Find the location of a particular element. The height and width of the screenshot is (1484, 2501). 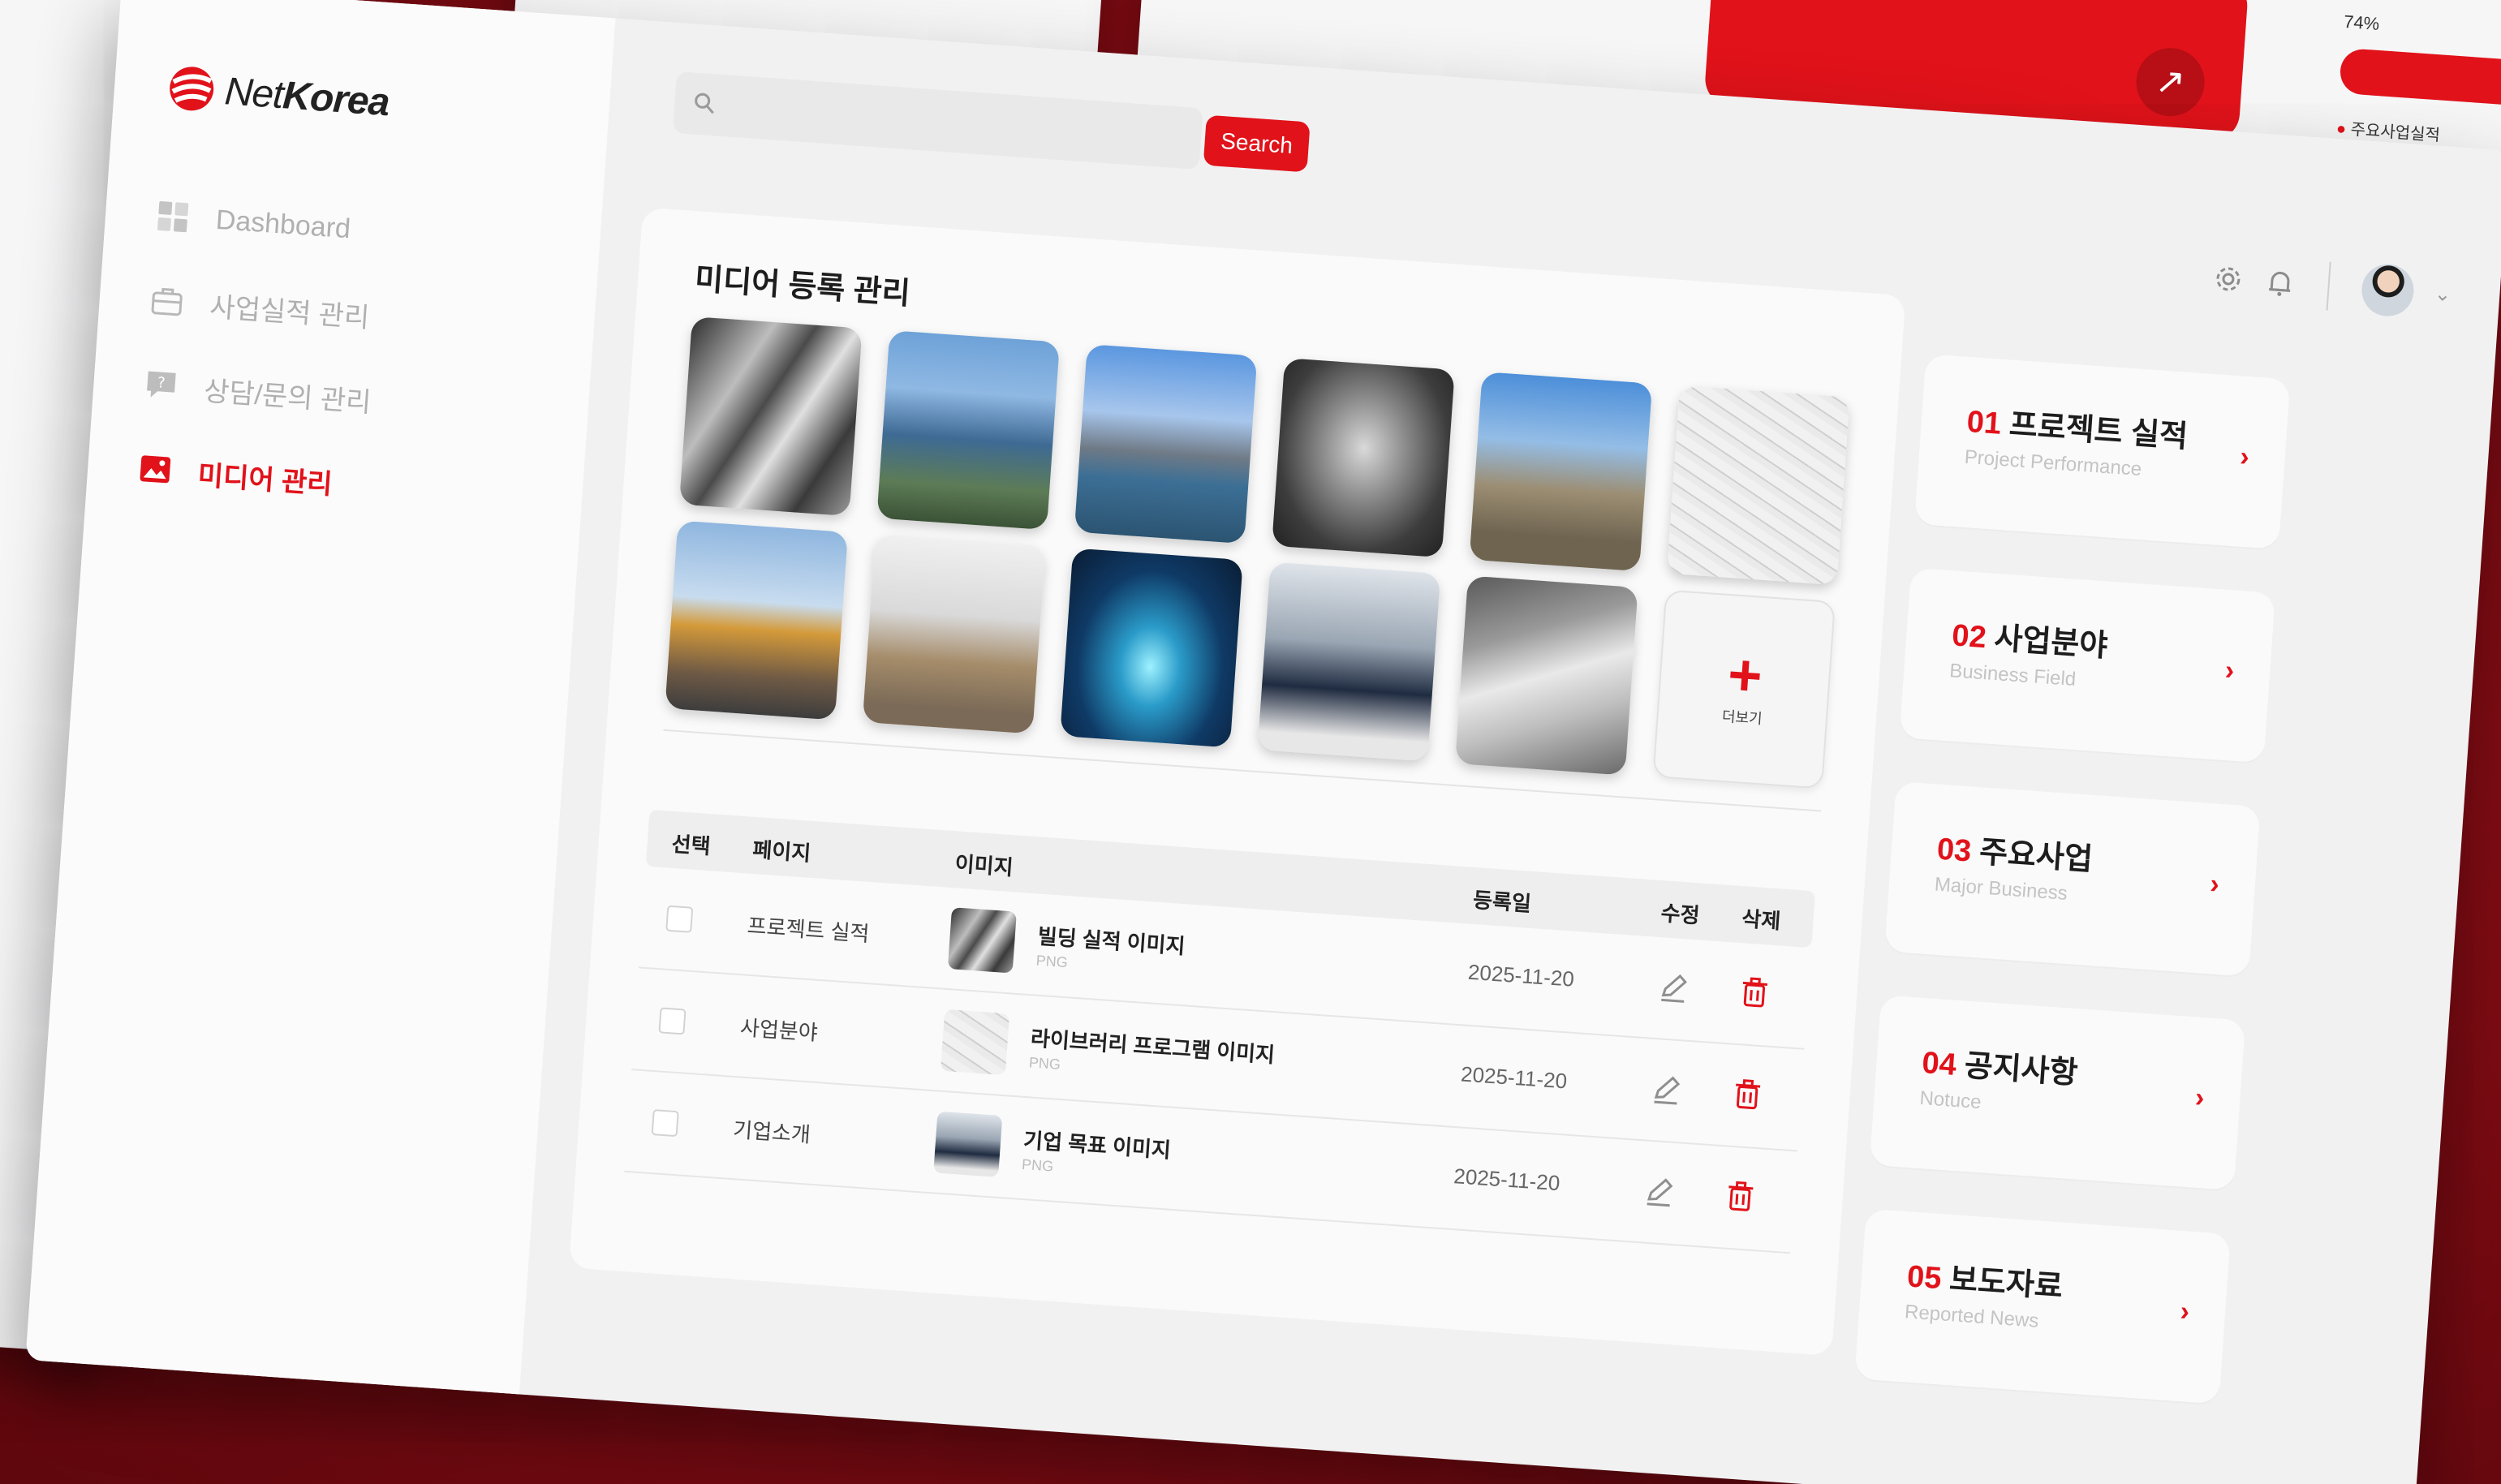

header-image: 이미지 is located at coordinates (983, 865).